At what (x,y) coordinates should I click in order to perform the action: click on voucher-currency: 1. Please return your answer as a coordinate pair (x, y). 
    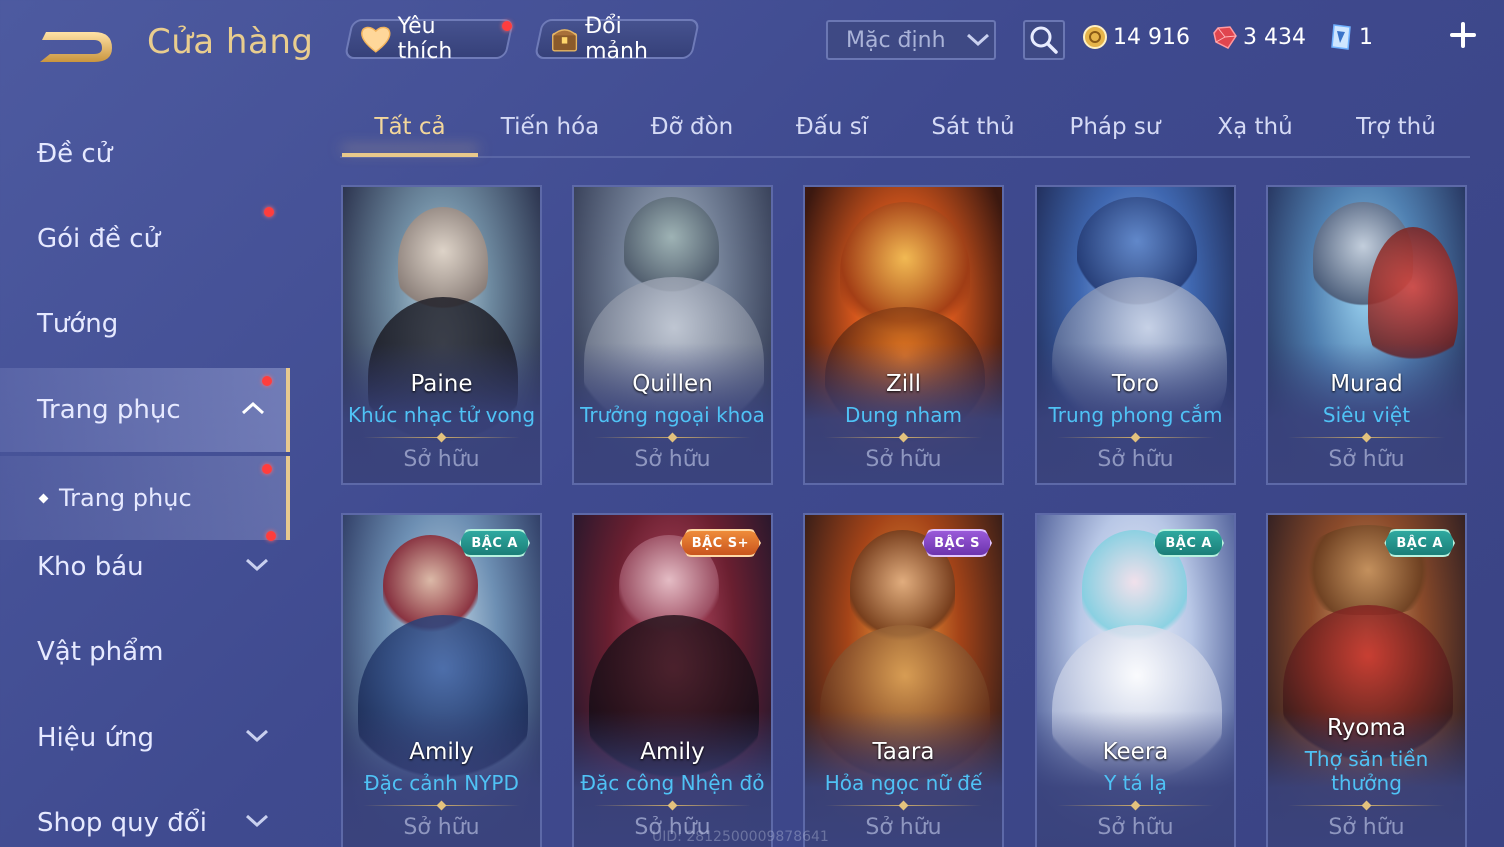
    Looking at the image, I should click on (1350, 37).